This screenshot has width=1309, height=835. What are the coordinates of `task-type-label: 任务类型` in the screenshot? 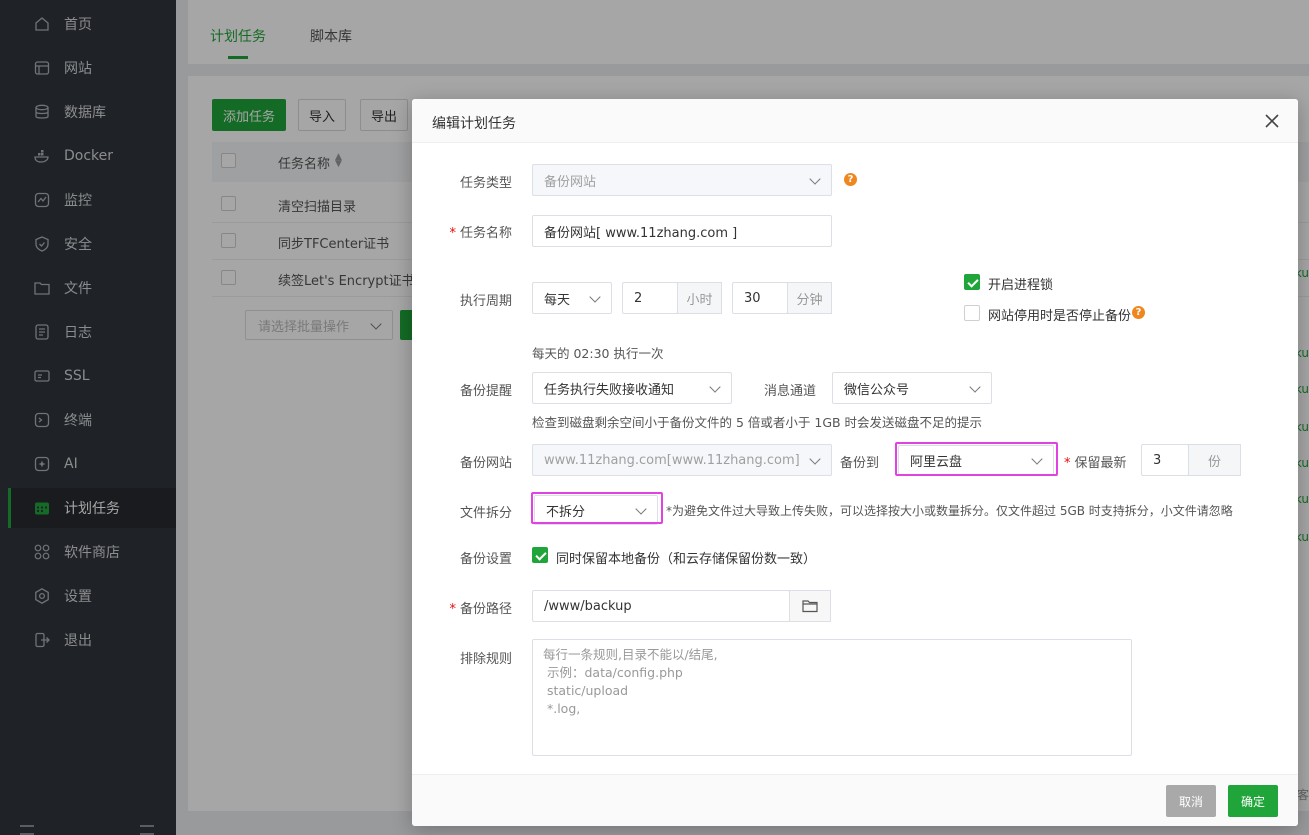 It's located at (485, 183).